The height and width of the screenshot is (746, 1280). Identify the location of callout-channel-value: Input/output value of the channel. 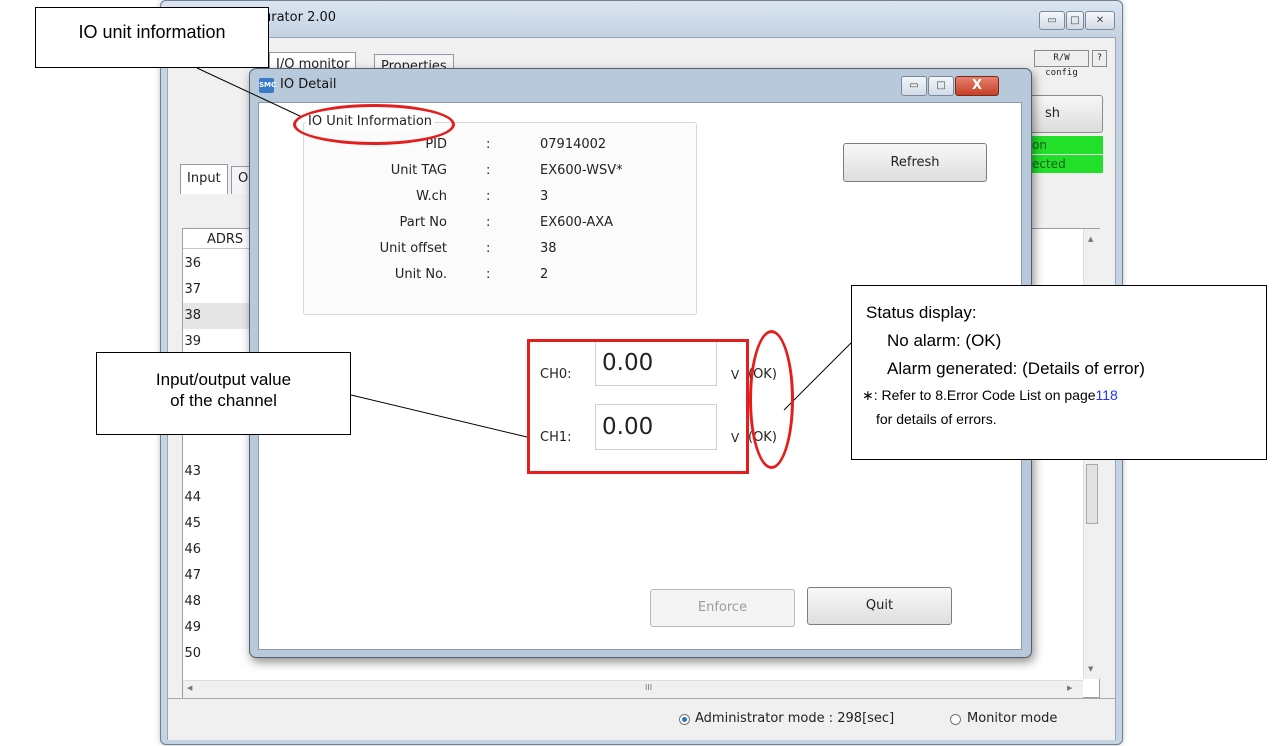
(223, 393).